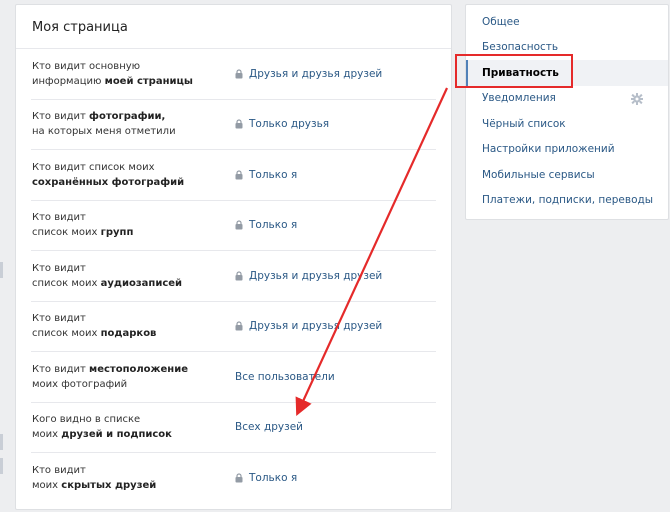 The width and height of the screenshot is (670, 512). I want to click on setting-label-line-2: моих скрытых друзей, so click(133, 485).